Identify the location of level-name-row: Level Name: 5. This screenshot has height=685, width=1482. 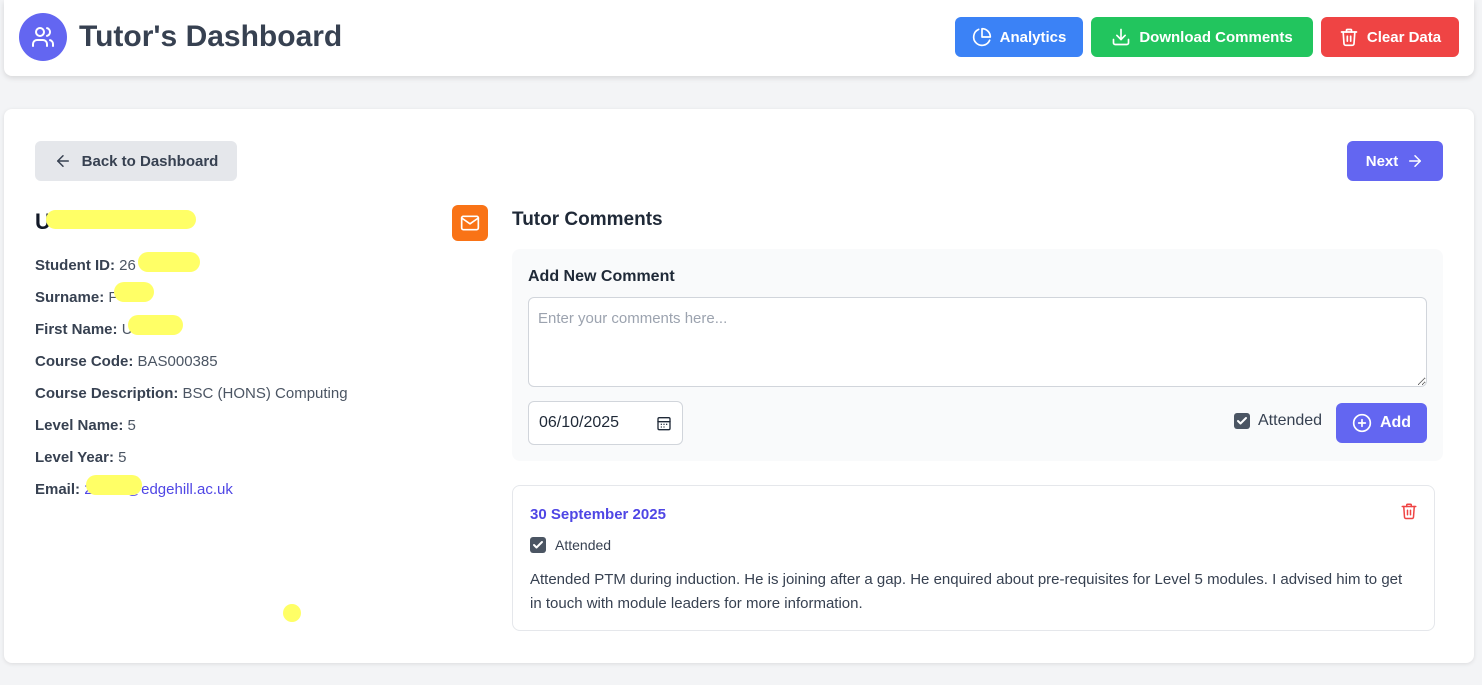
(85, 425).